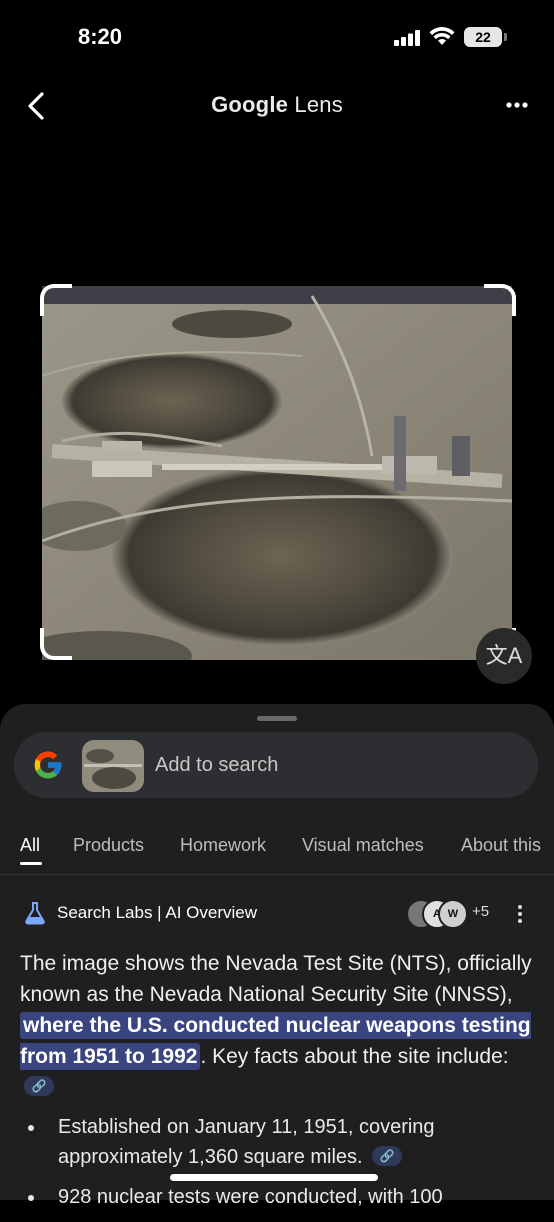 The height and width of the screenshot is (1222, 554). What do you see at coordinates (223, 845) in the screenshot?
I see `tab-homework: Homework` at bounding box center [223, 845].